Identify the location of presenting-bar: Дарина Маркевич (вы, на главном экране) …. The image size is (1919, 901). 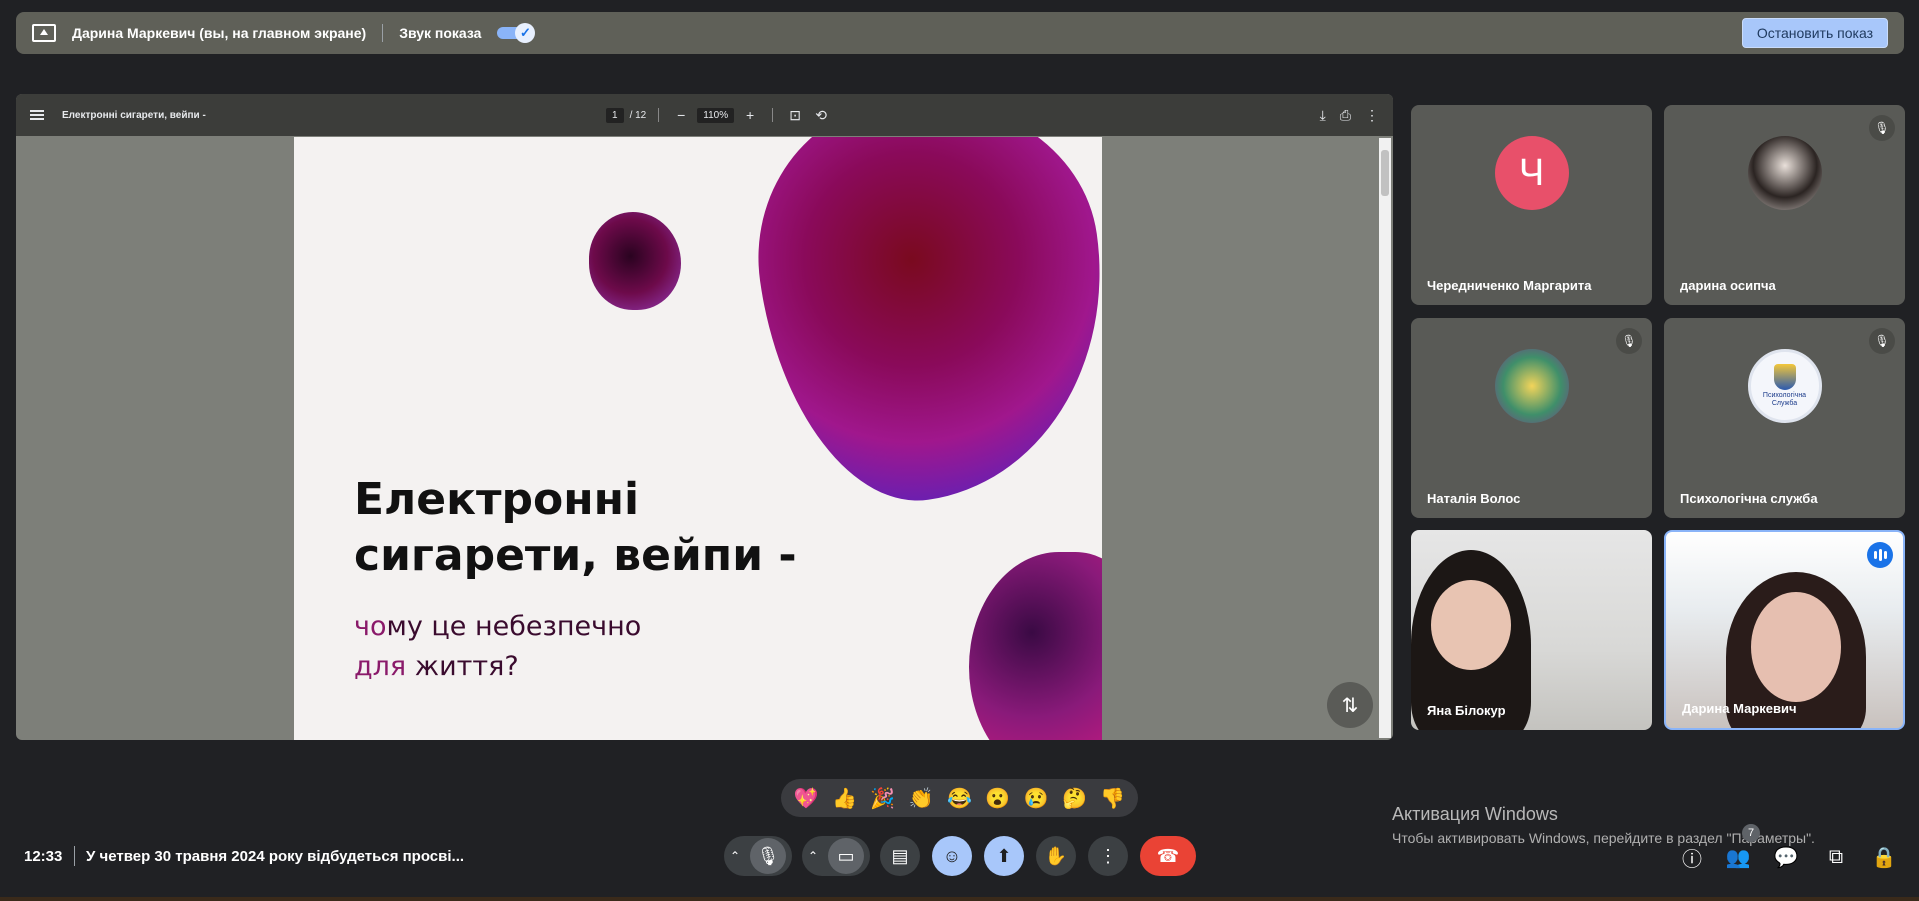
(960, 33).